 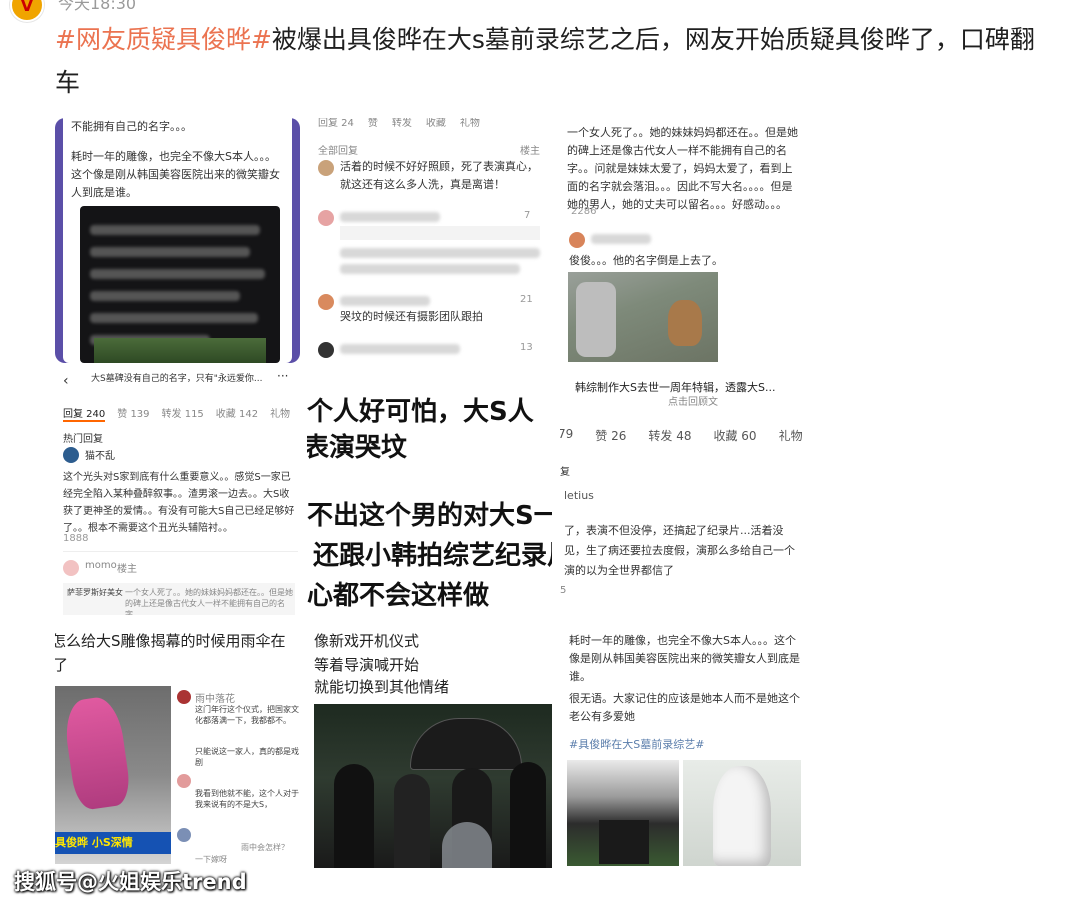 I want to click on statue-photo, so click(x=742, y=813).